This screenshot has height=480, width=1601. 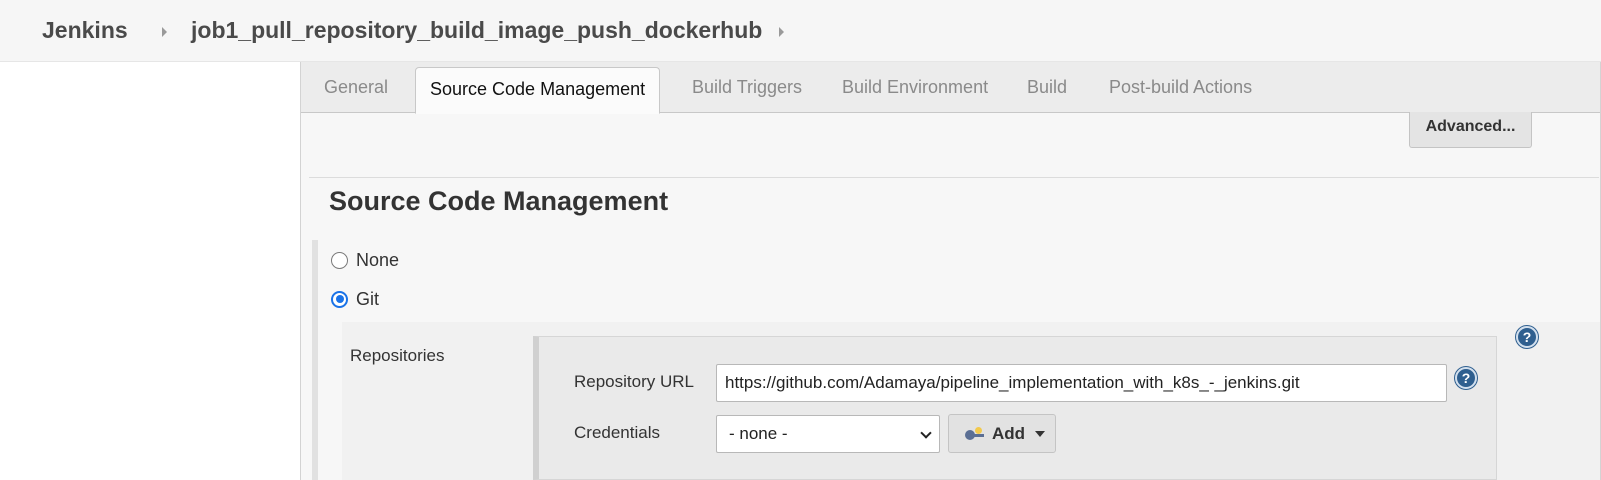 I want to click on repositories-label: Repositories, so click(x=397, y=355).